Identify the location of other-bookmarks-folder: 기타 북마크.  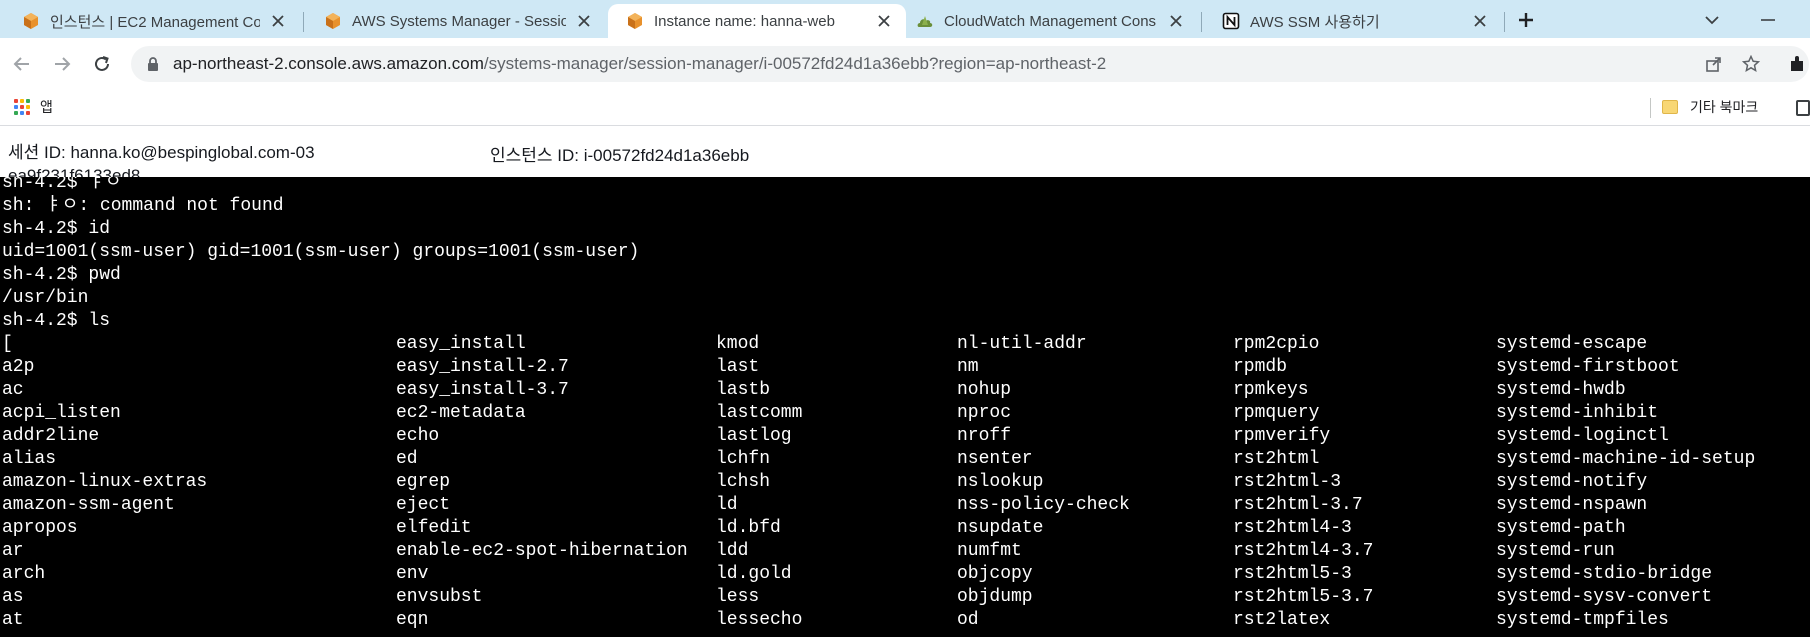
(1710, 107).